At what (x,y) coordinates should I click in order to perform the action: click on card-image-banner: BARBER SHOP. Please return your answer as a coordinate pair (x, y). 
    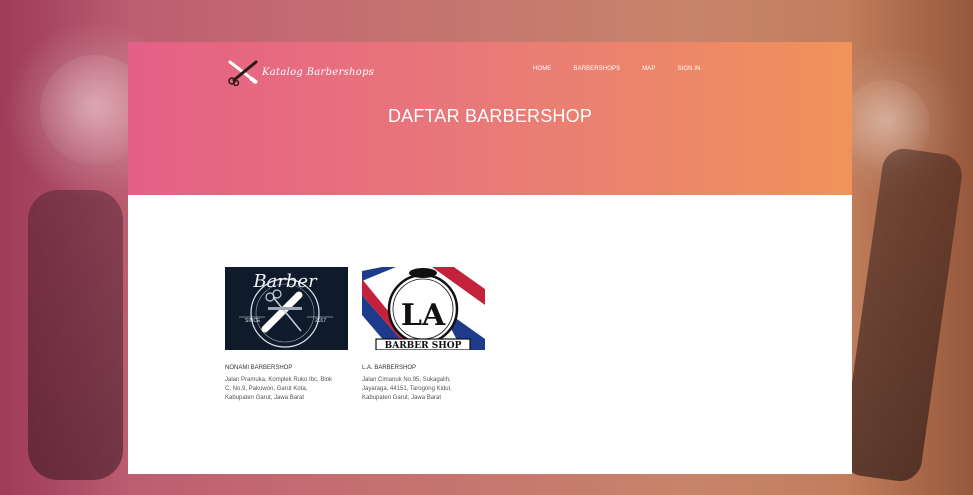
    Looking at the image, I should click on (423, 345).